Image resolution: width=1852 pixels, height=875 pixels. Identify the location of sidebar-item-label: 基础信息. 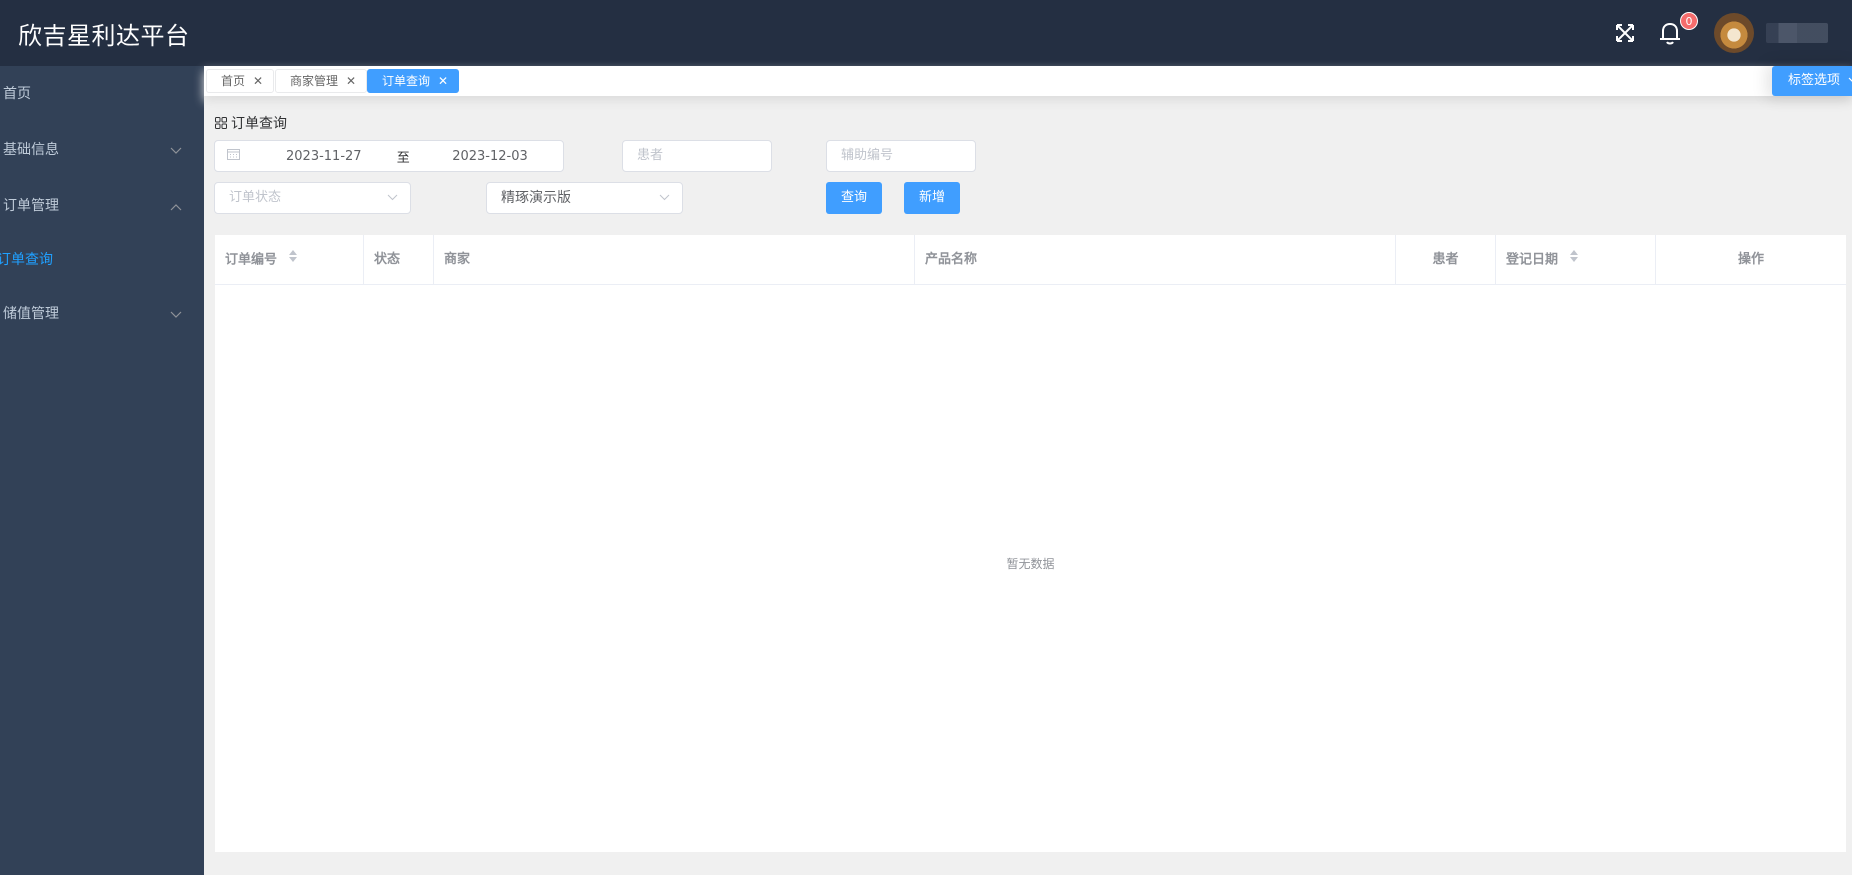
(31, 150).